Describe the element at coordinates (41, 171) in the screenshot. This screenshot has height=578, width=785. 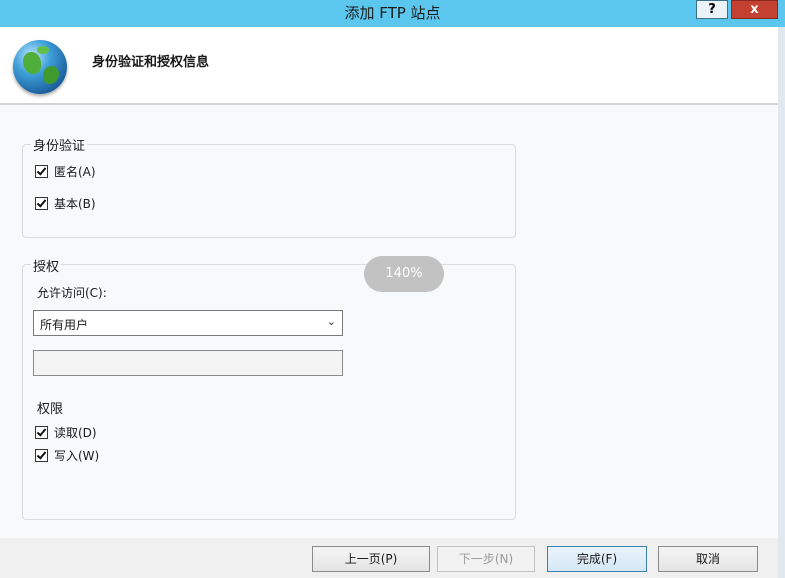
I see `anonymous-checkbox` at that location.